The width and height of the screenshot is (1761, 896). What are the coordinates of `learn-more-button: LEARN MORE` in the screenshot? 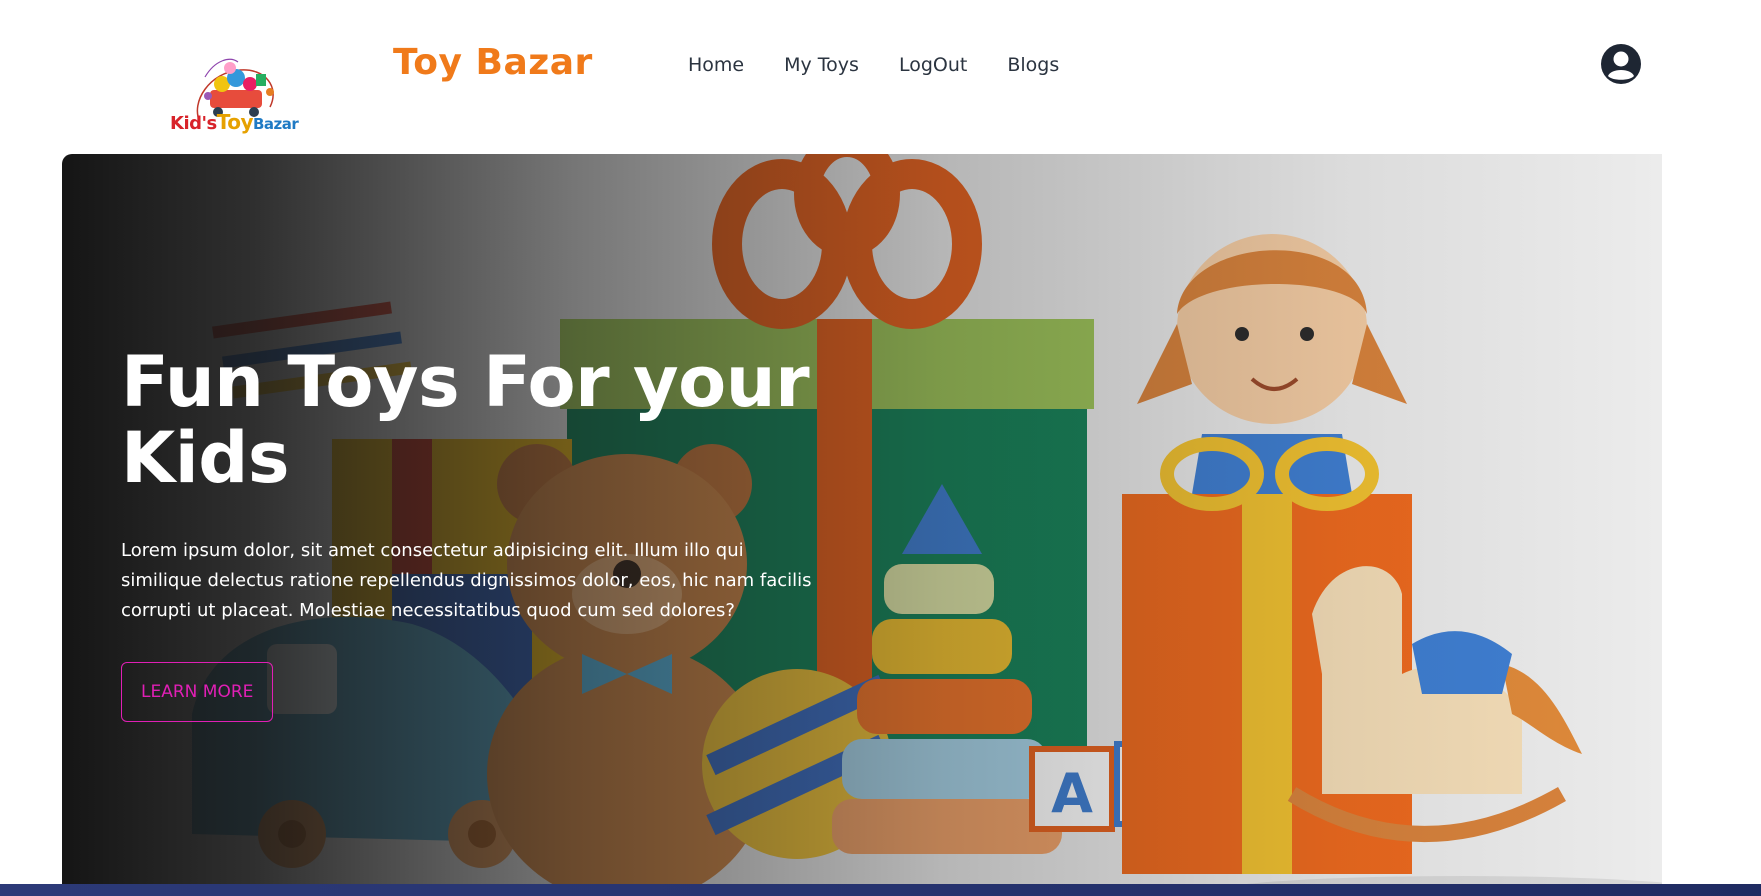 It's located at (197, 692).